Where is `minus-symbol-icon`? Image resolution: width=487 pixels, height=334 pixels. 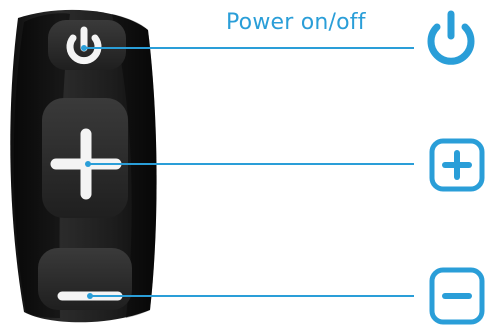
minus-symbol-icon is located at coordinates (457, 296).